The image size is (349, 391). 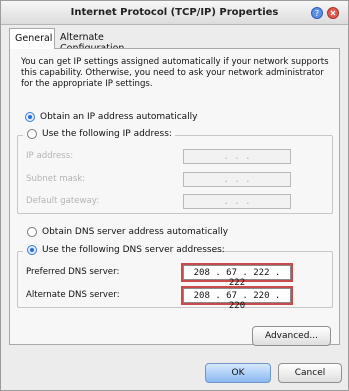 I want to click on obtain-dns-auto-option: Obtain DNS server address automatically, so click(x=127, y=232).